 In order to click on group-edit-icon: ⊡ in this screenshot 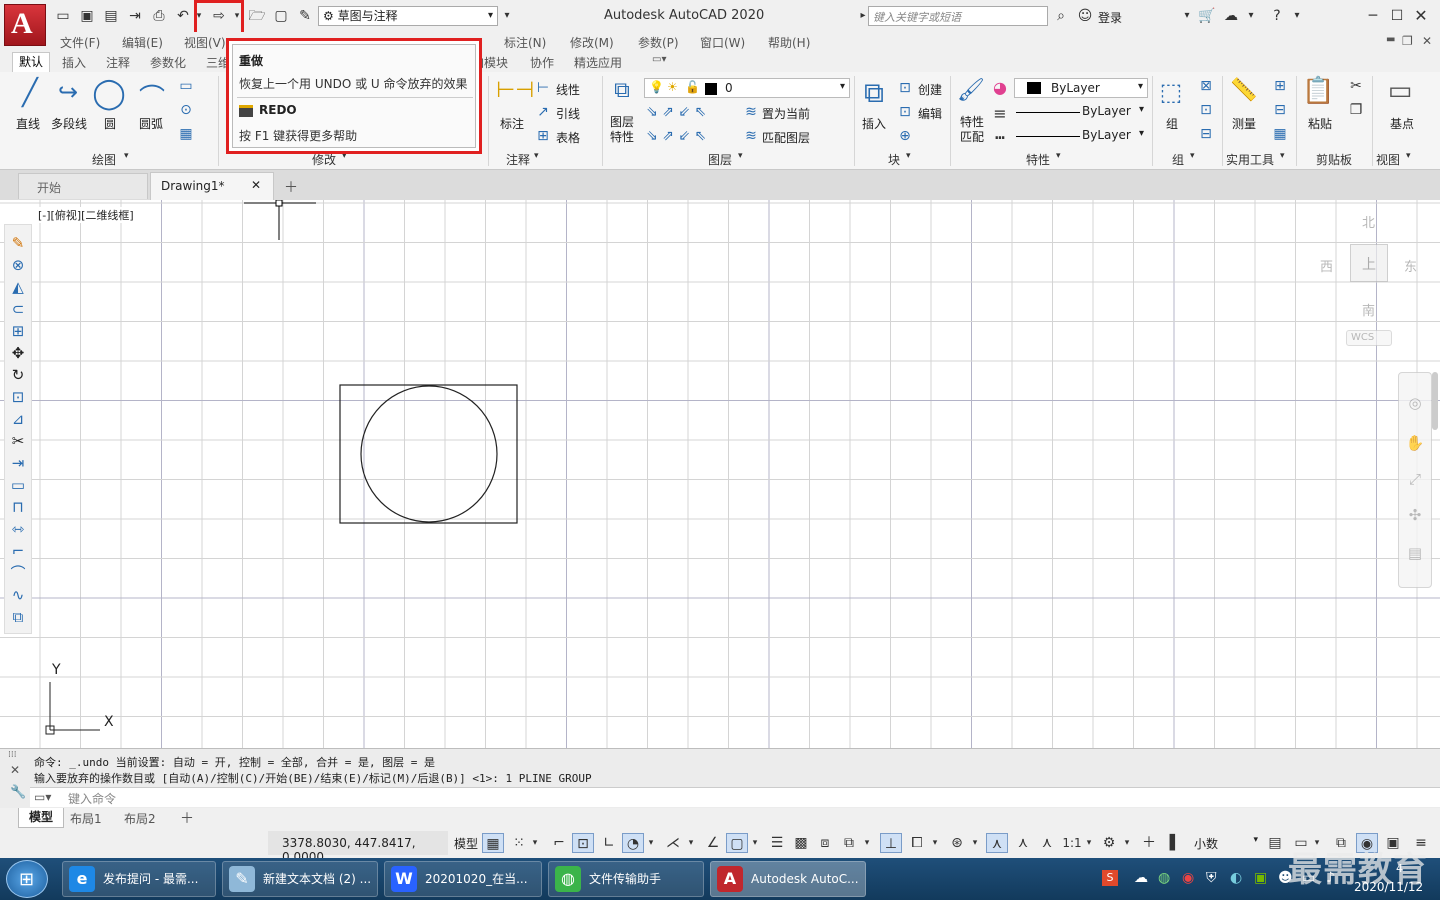, I will do `click(1206, 110)`.